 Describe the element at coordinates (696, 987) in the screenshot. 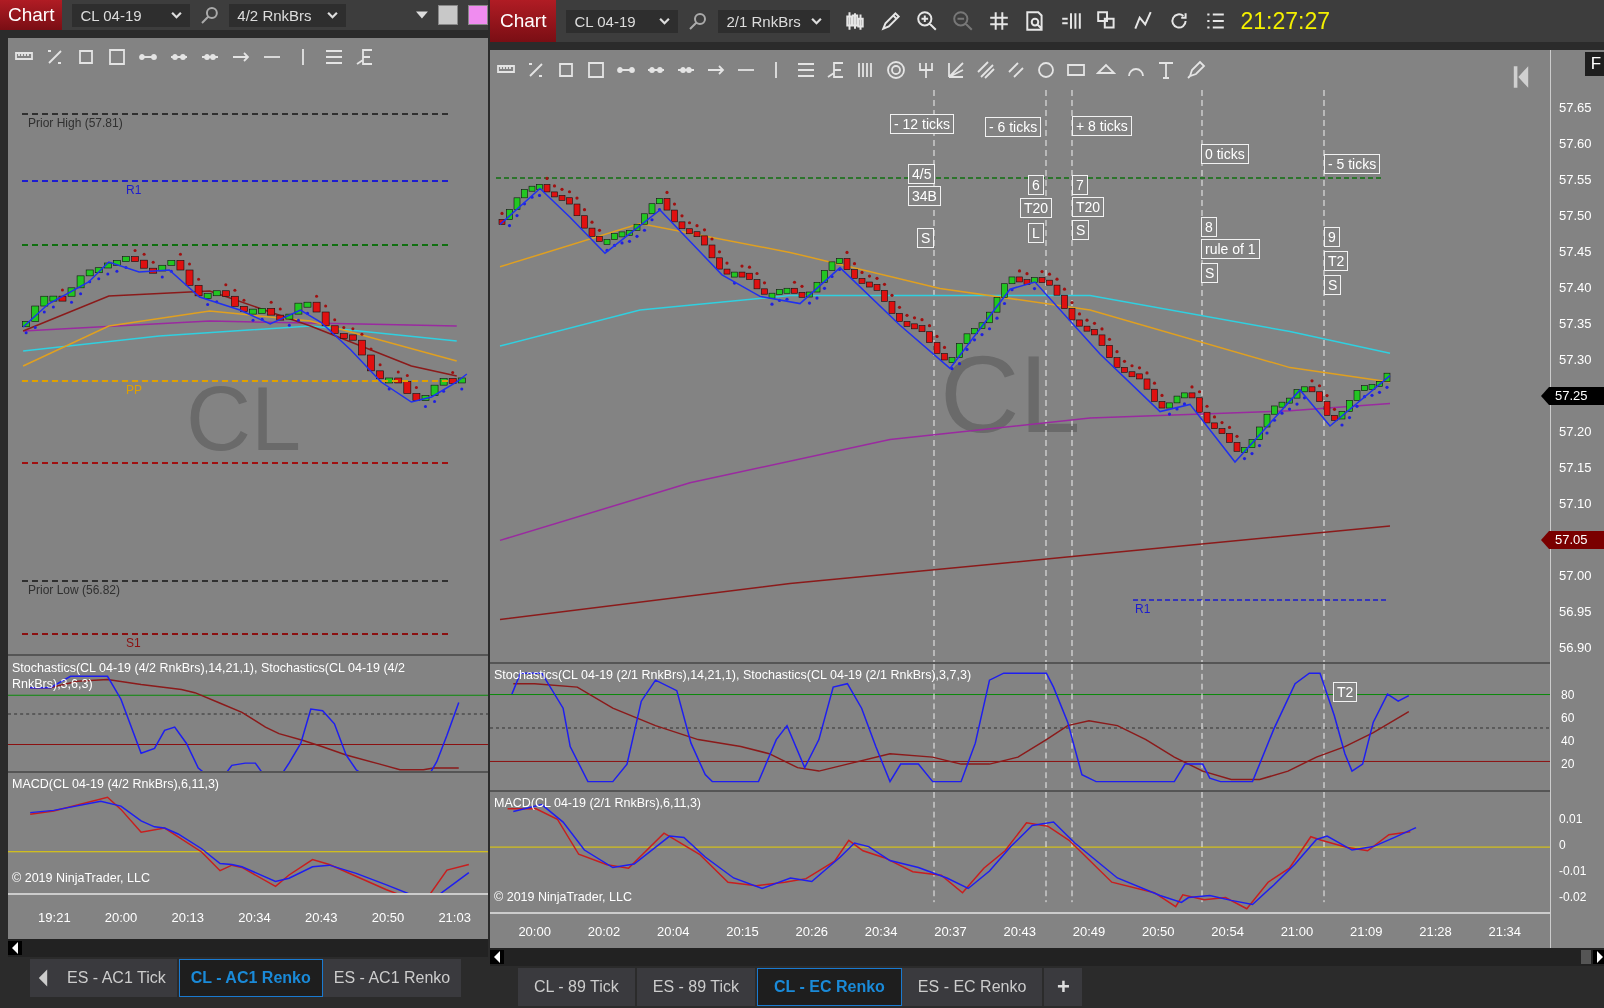

I see `chart-tab: ES - 89 Tick` at that location.